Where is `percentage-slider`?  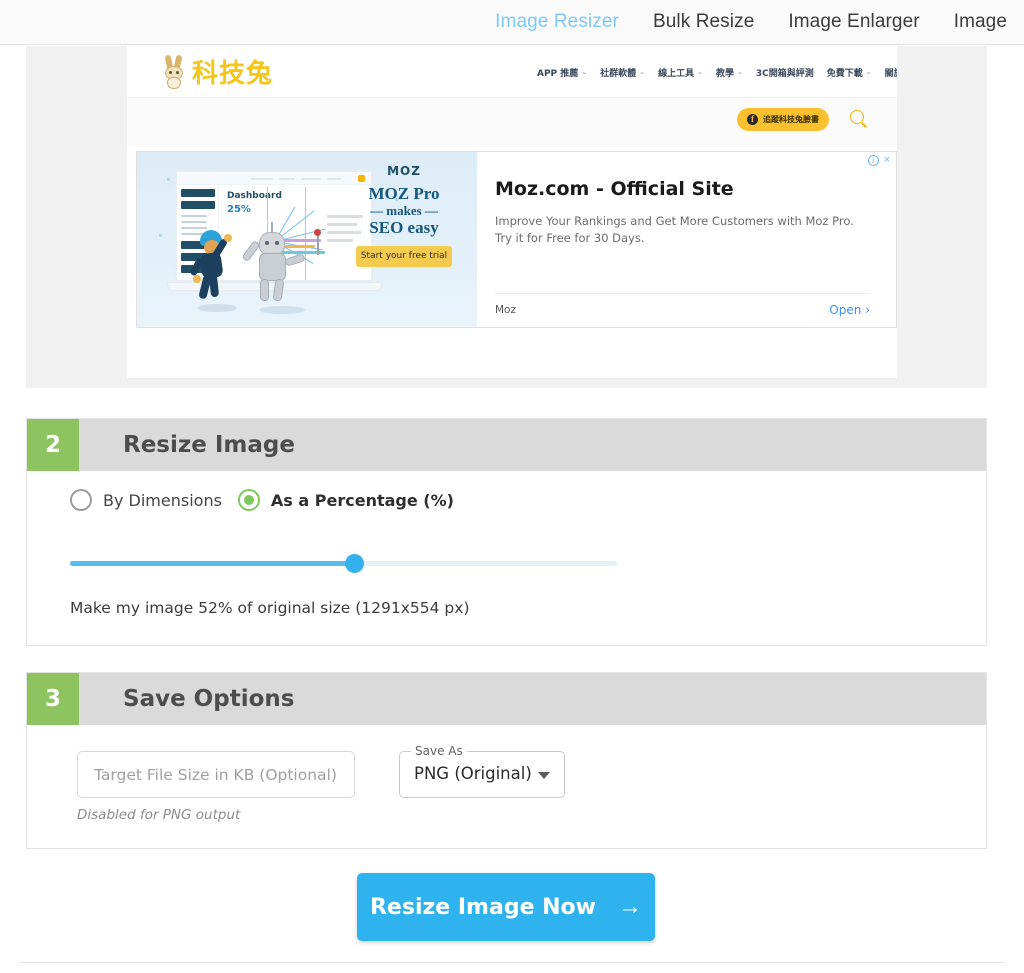 percentage-slider is located at coordinates (343, 563).